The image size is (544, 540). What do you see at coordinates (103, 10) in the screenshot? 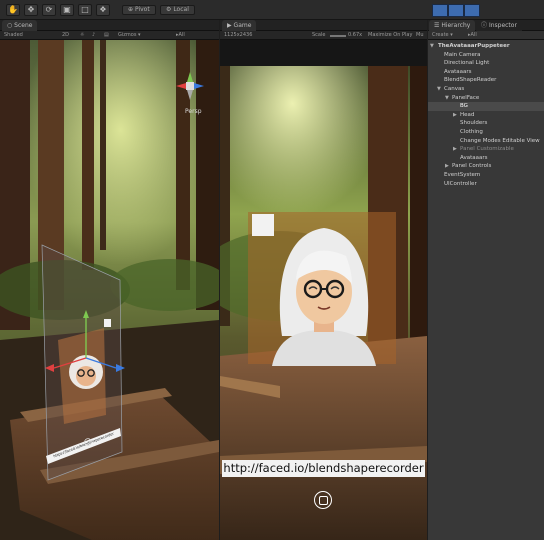
I see `transform-tool-icon: ❖` at bounding box center [103, 10].